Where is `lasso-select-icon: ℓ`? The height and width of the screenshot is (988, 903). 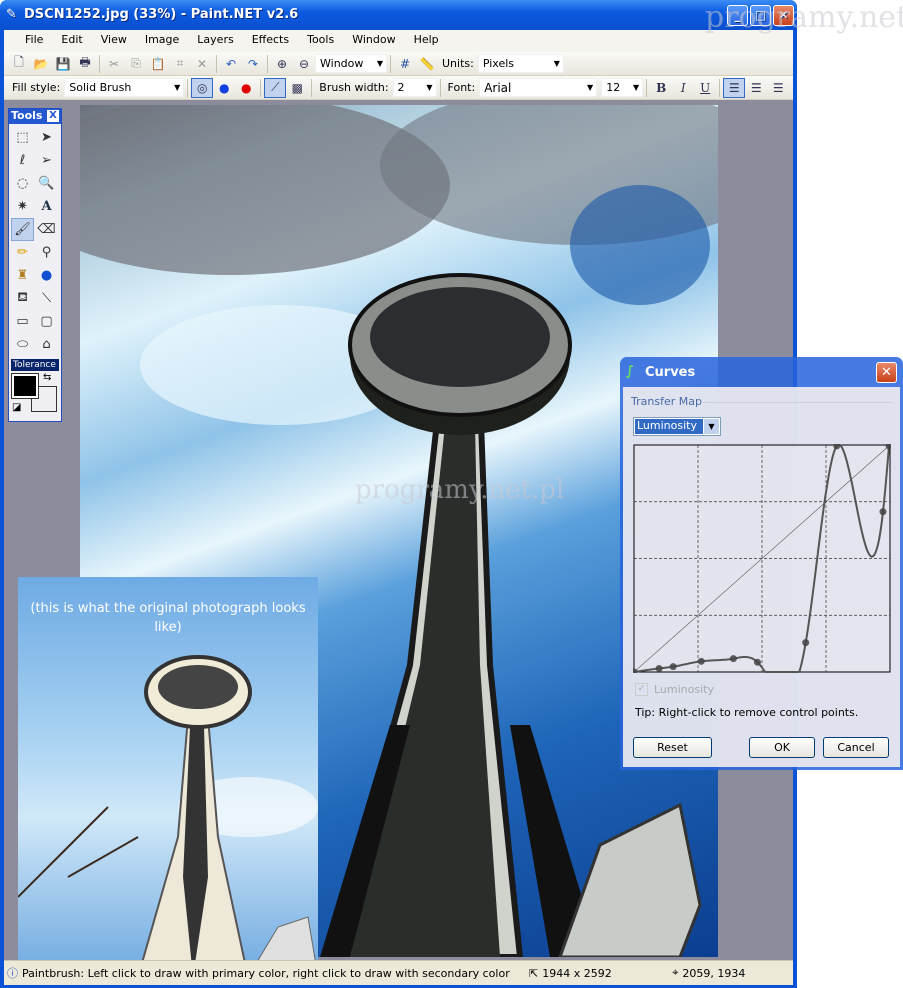
lasso-select-icon: ℓ is located at coordinates (22, 160).